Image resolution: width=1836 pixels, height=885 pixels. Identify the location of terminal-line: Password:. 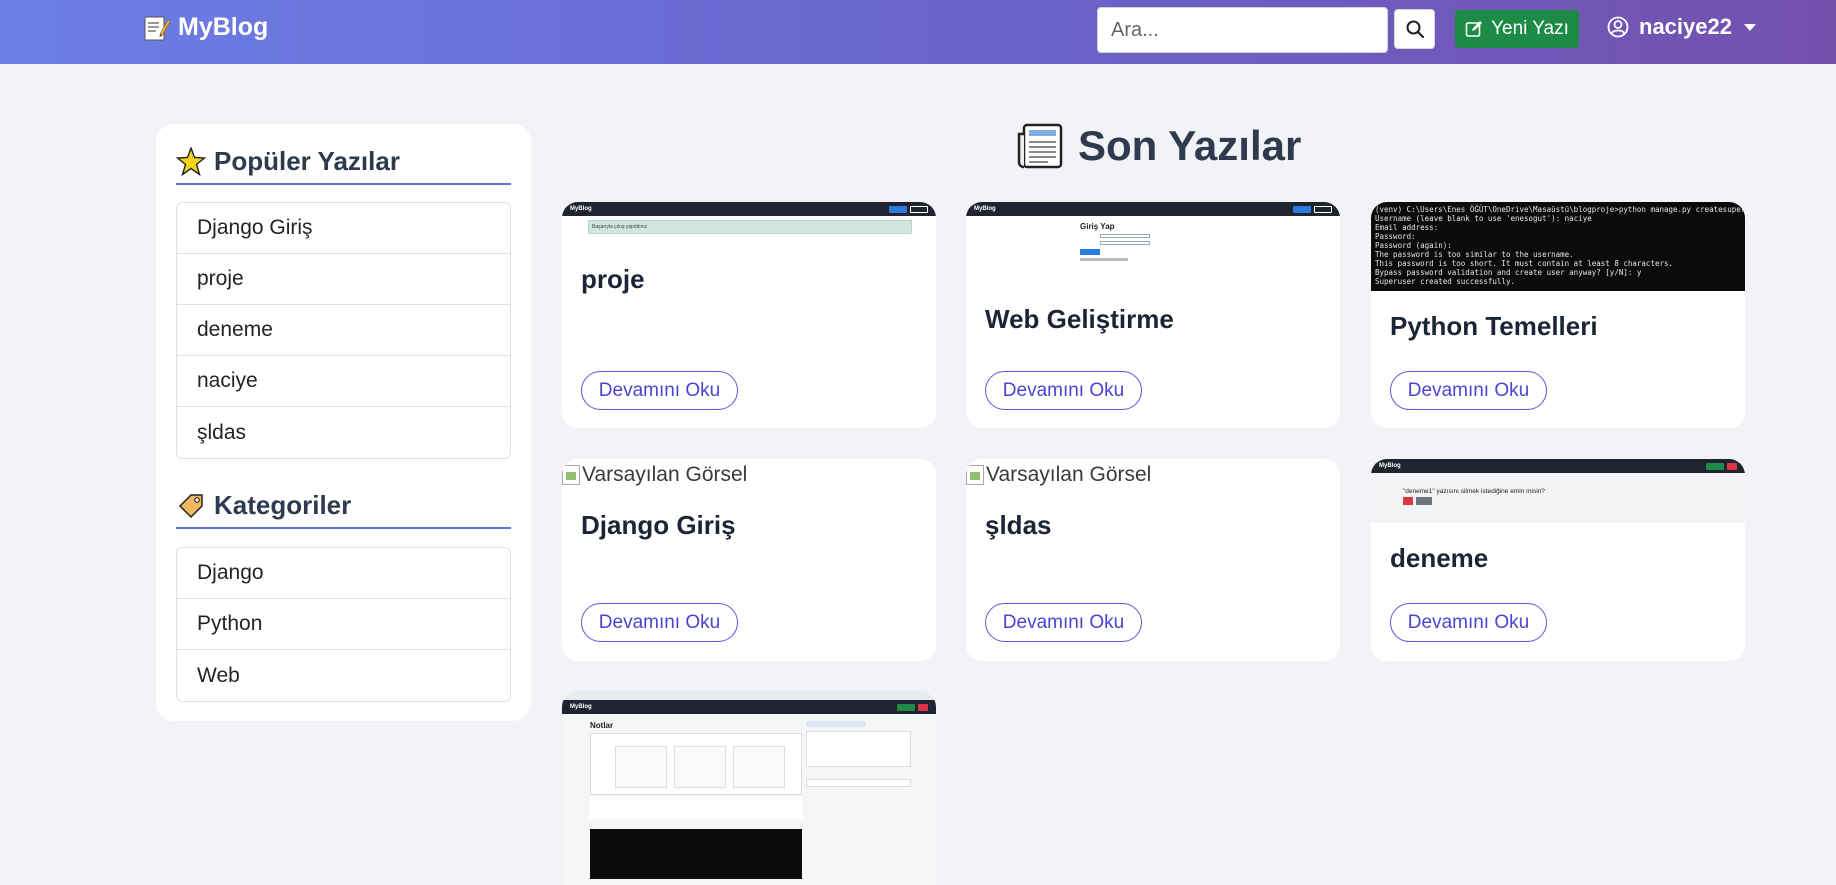
(1395, 236).